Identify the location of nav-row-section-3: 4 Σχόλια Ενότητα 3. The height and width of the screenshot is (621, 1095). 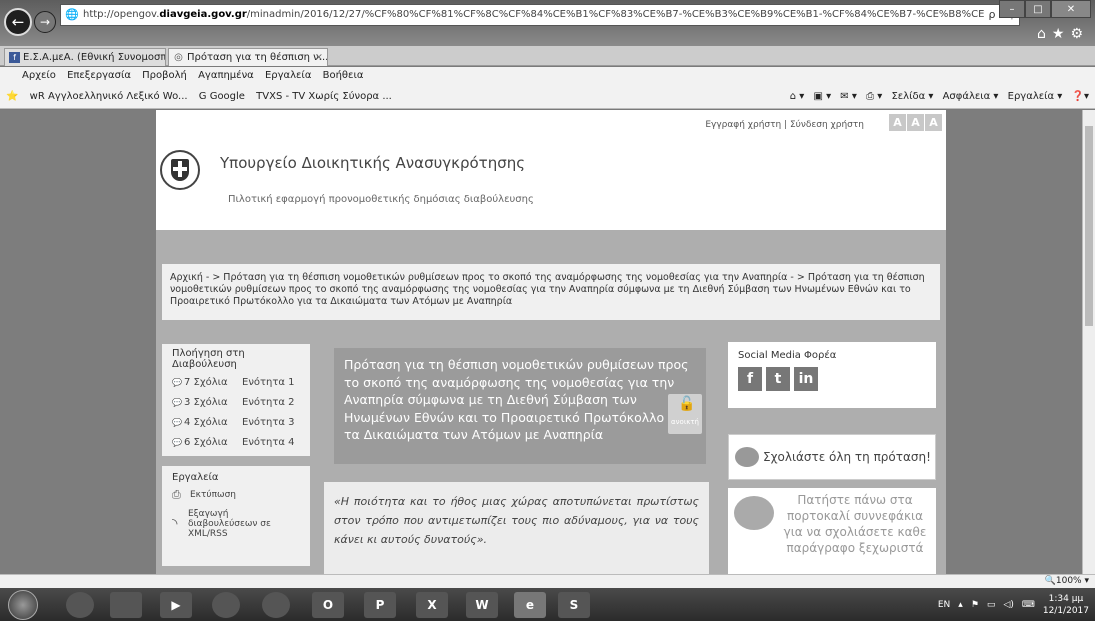
(236, 423).